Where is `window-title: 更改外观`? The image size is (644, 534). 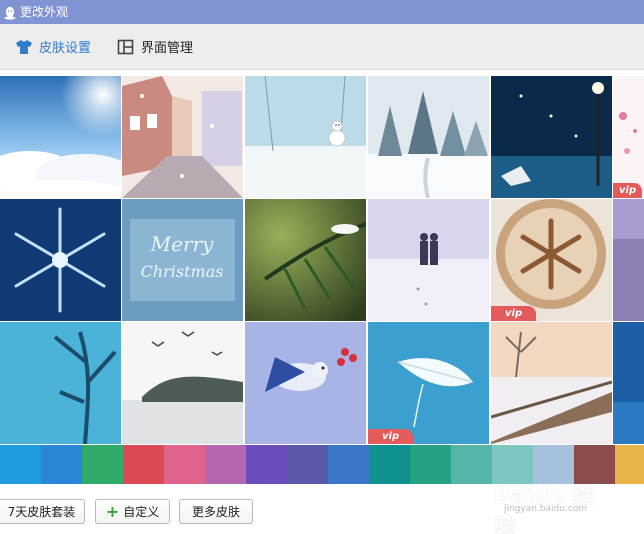
window-title: 更改外观 is located at coordinates (44, 12).